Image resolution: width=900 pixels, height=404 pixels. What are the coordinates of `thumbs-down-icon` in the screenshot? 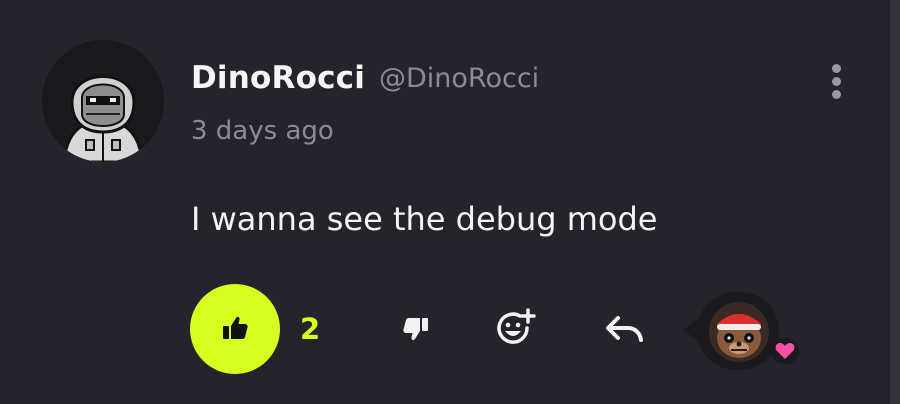 It's located at (415, 329).